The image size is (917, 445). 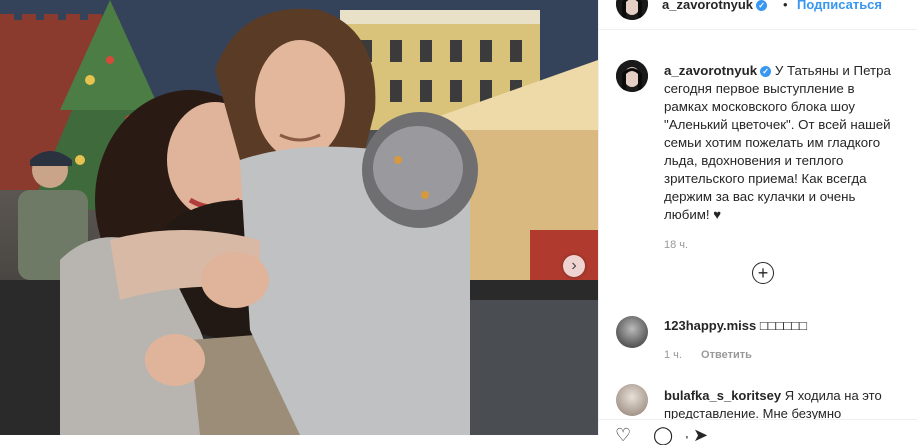 I want to click on comment-timestamp: 1 ч., so click(x=673, y=355).